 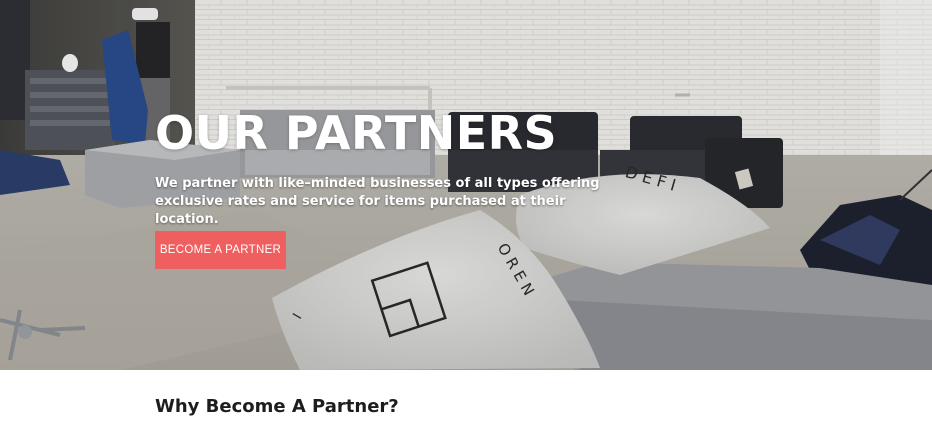 I want to click on become-partner-button: BECOME A PARTNER, so click(x=220, y=250).